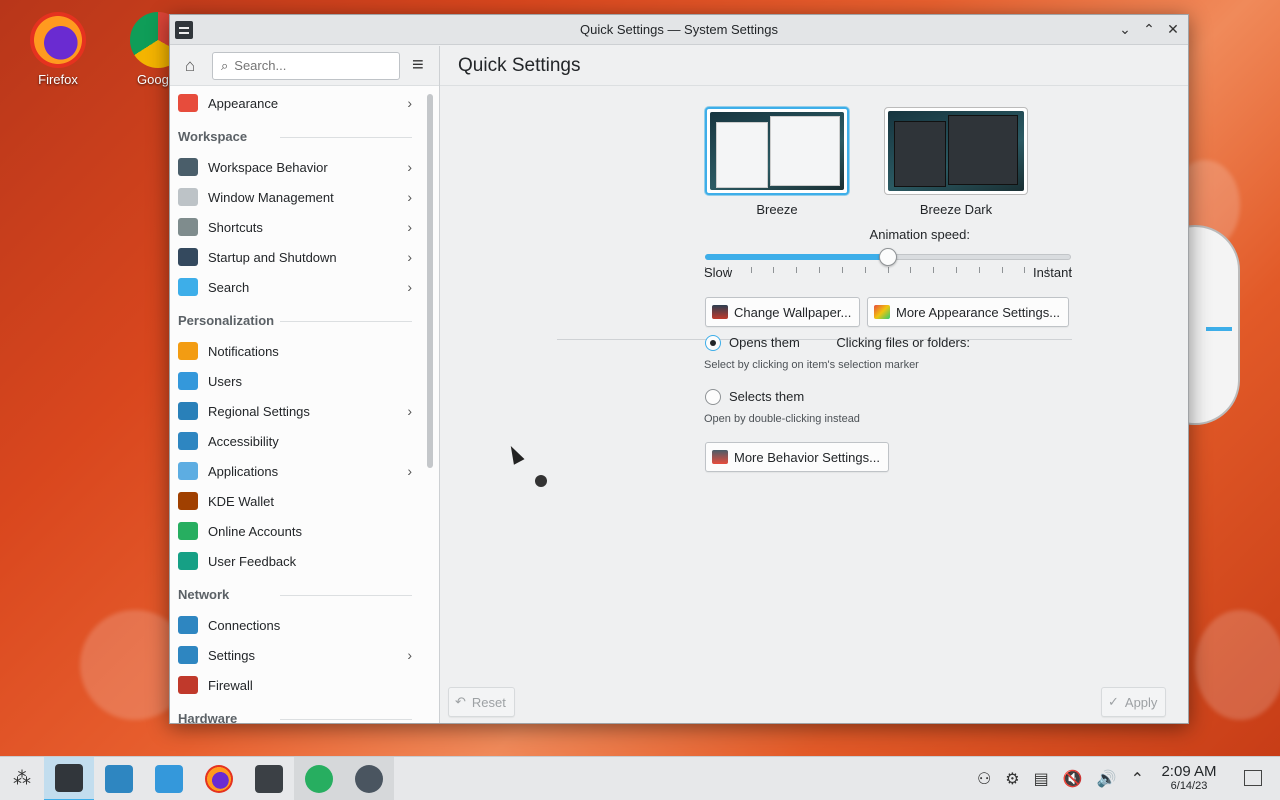  What do you see at coordinates (69, 778) in the screenshot?
I see `taskbar-system-settings` at bounding box center [69, 778].